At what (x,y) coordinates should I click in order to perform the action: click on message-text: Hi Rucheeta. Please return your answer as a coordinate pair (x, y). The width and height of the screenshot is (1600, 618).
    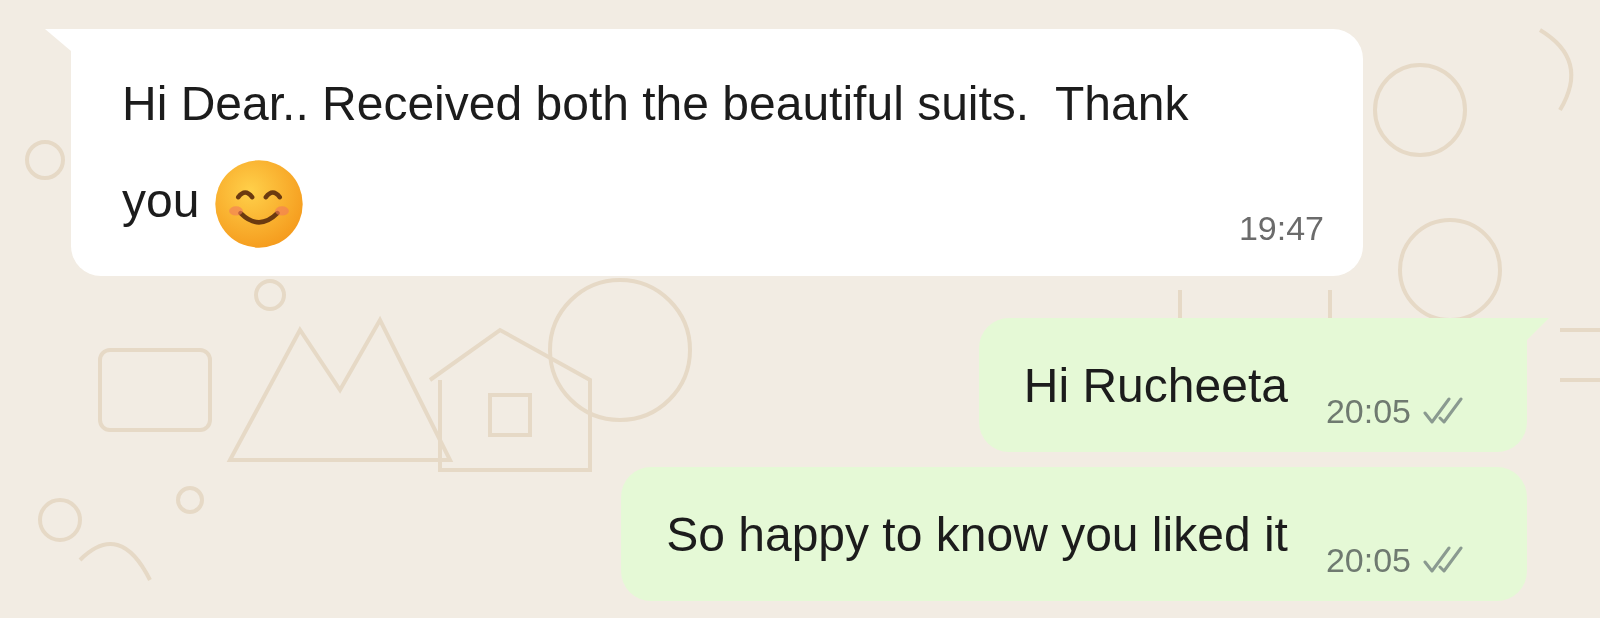
    Looking at the image, I should click on (1155, 385).